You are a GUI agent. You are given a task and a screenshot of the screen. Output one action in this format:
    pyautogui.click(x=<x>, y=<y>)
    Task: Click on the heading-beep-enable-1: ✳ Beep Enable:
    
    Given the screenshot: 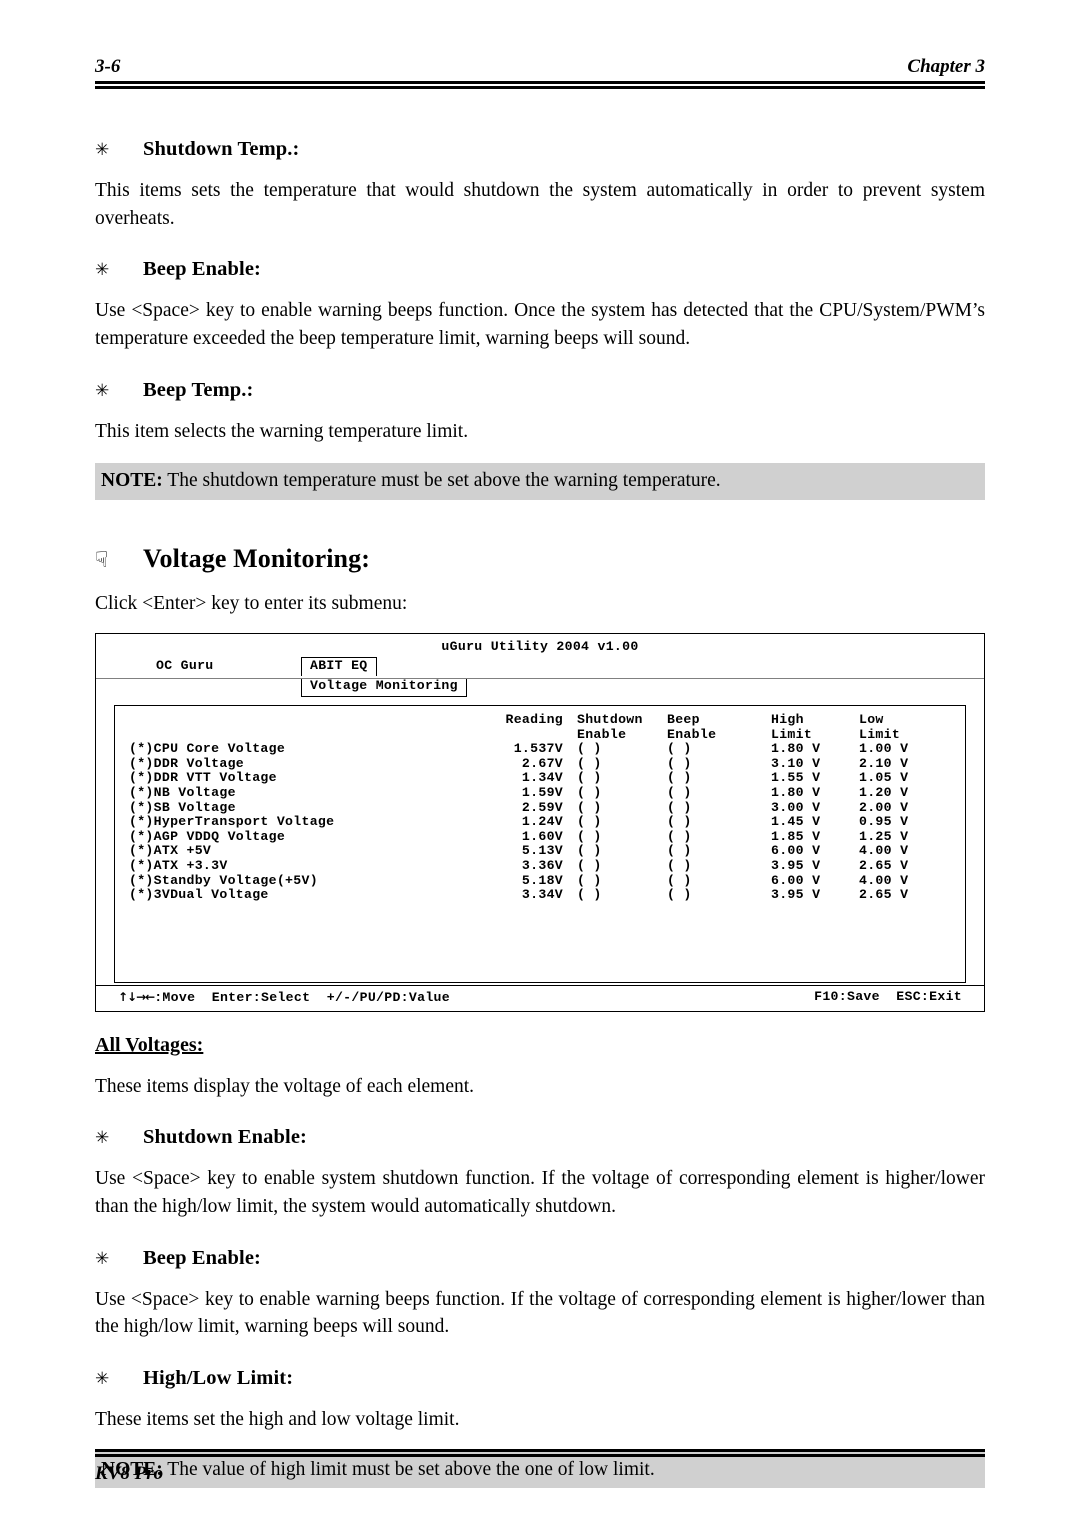 What is the action you would take?
    pyautogui.click(x=540, y=269)
    